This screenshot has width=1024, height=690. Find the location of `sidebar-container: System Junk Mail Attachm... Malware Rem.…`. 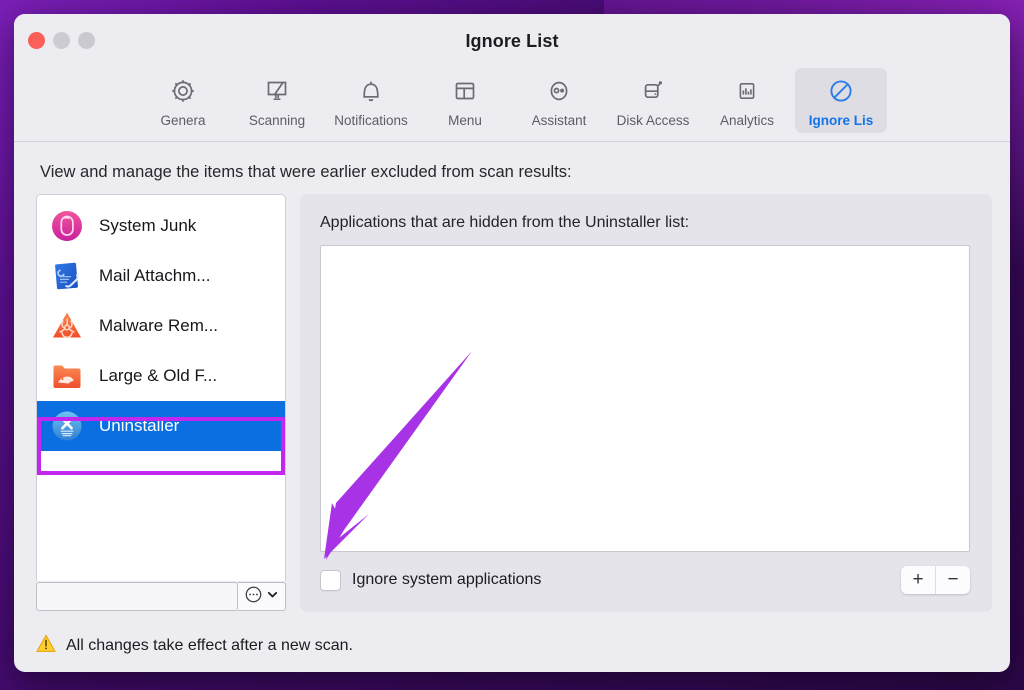

sidebar-container: System Junk Mail Attachm... Malware Rem.… is located at coordinates (161, 403).